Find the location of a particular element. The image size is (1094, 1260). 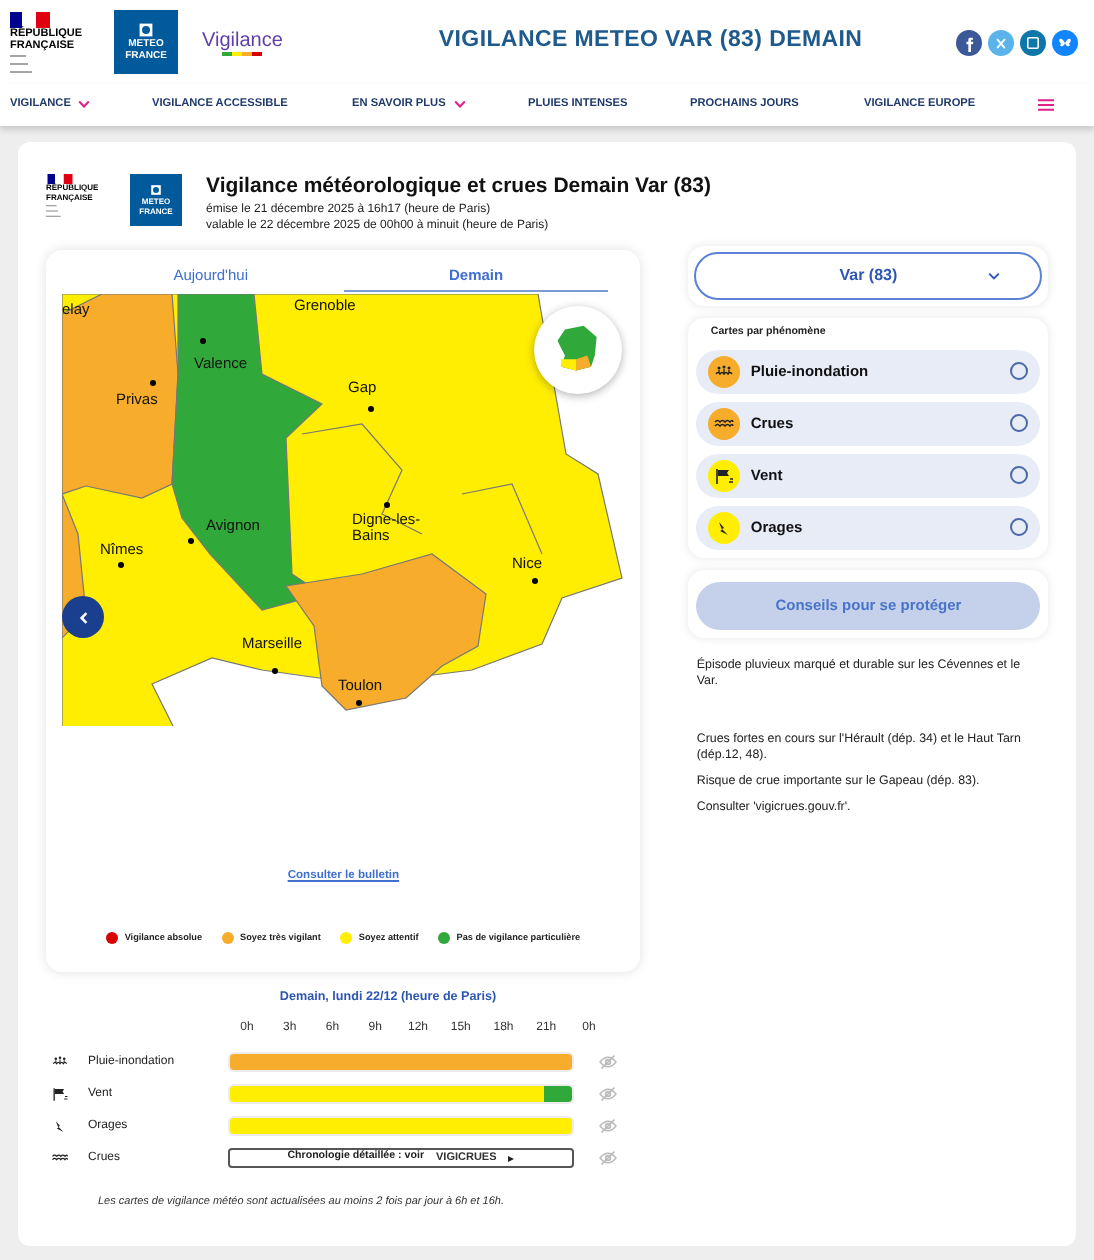

bulletin-title: Vigilance météorologique et crues Demain Var (83) is located at coordinates (458, 186).